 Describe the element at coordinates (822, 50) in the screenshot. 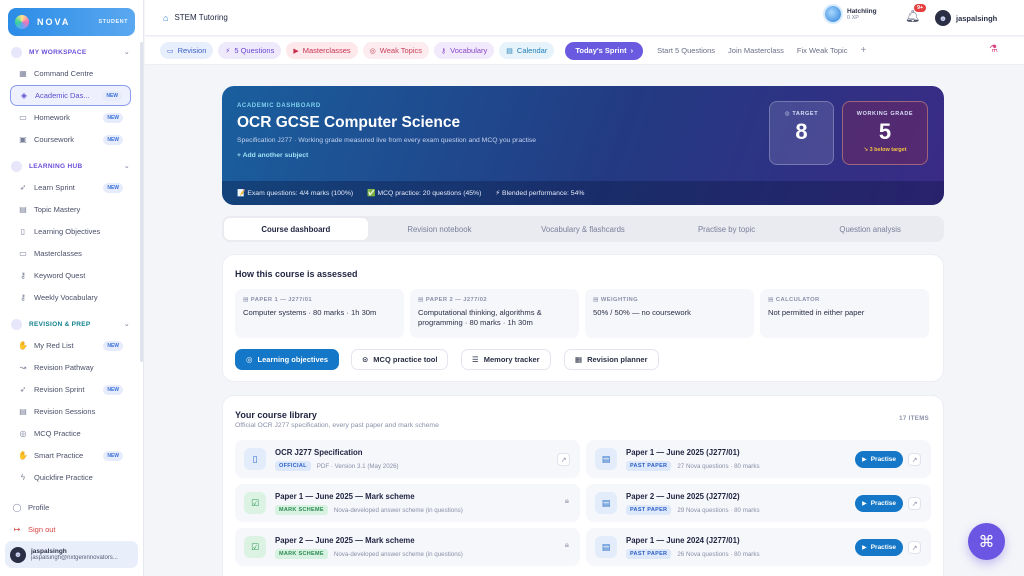

I see `quick-link: Fix Weak Topic` at that location.